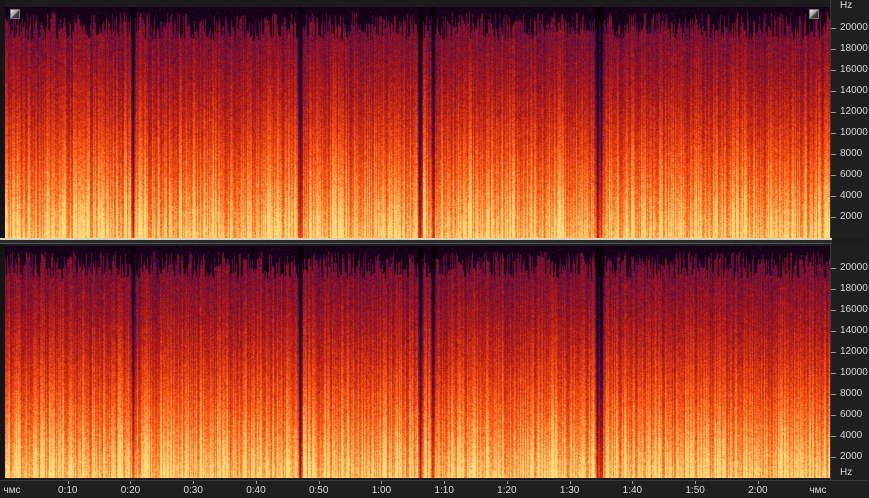 The height and width of the screenshot is (498, 869). I want to click on bottom-freq-label: 14000, so click(854, 330).